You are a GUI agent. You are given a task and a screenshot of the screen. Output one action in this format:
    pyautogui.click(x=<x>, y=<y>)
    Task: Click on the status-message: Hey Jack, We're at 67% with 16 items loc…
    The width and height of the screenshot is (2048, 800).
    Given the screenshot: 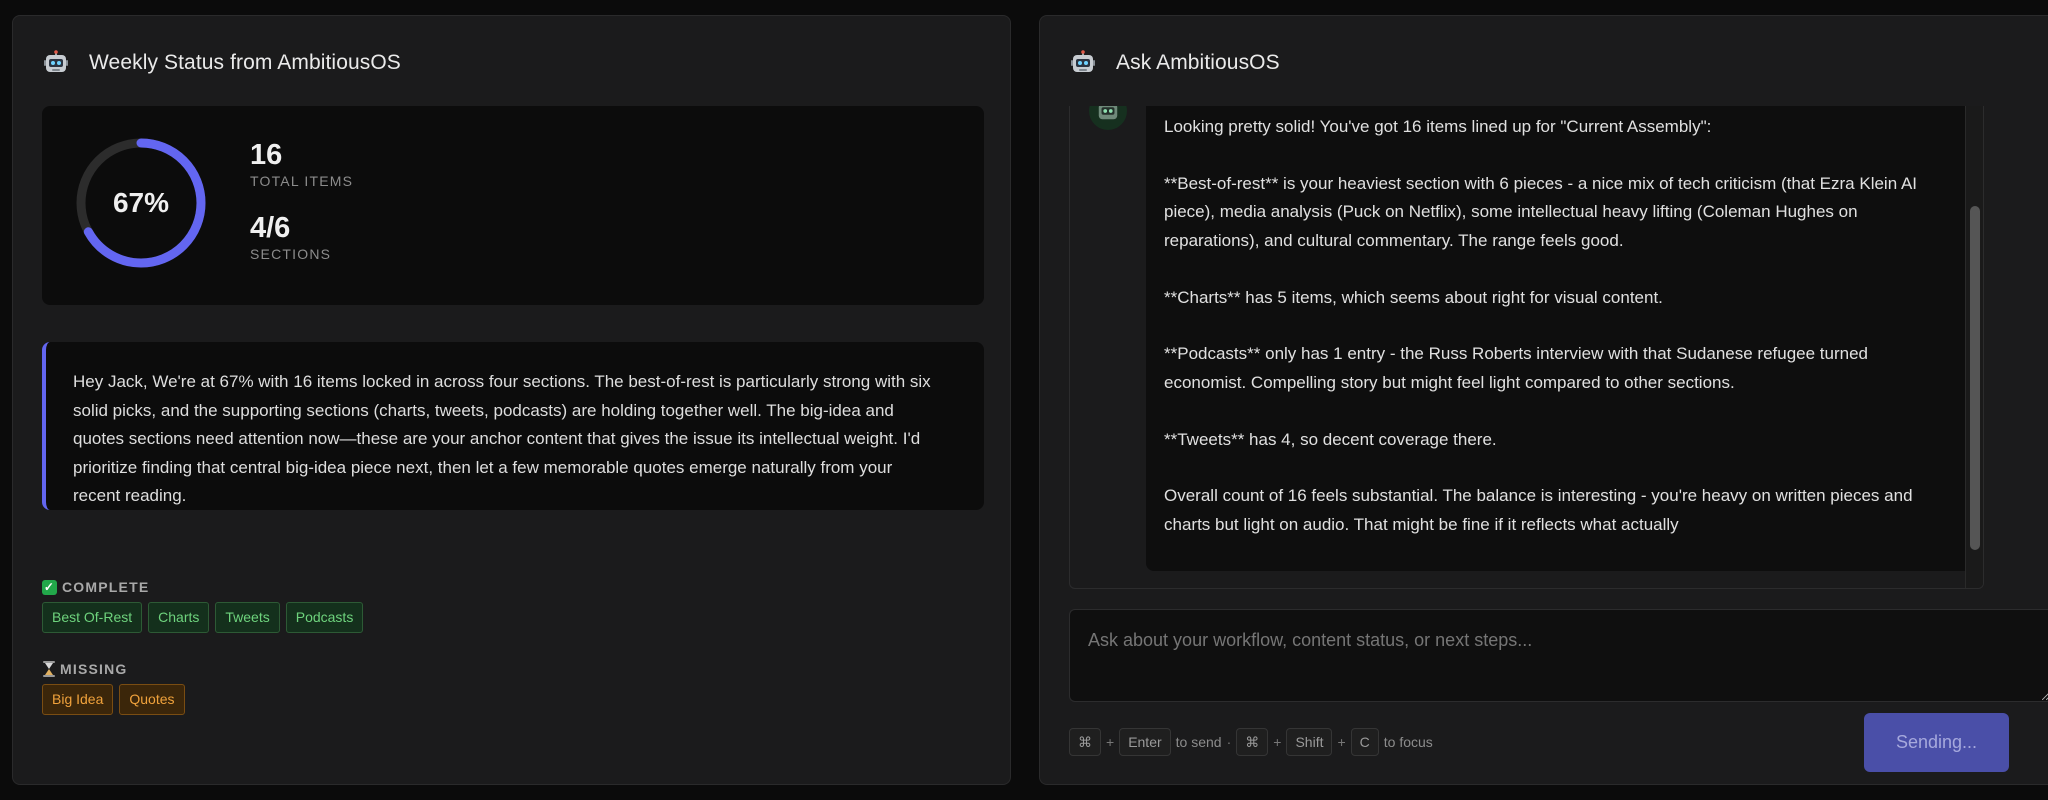 What is the action you would take?
    pyautogui.click(x=513, y=426)
    